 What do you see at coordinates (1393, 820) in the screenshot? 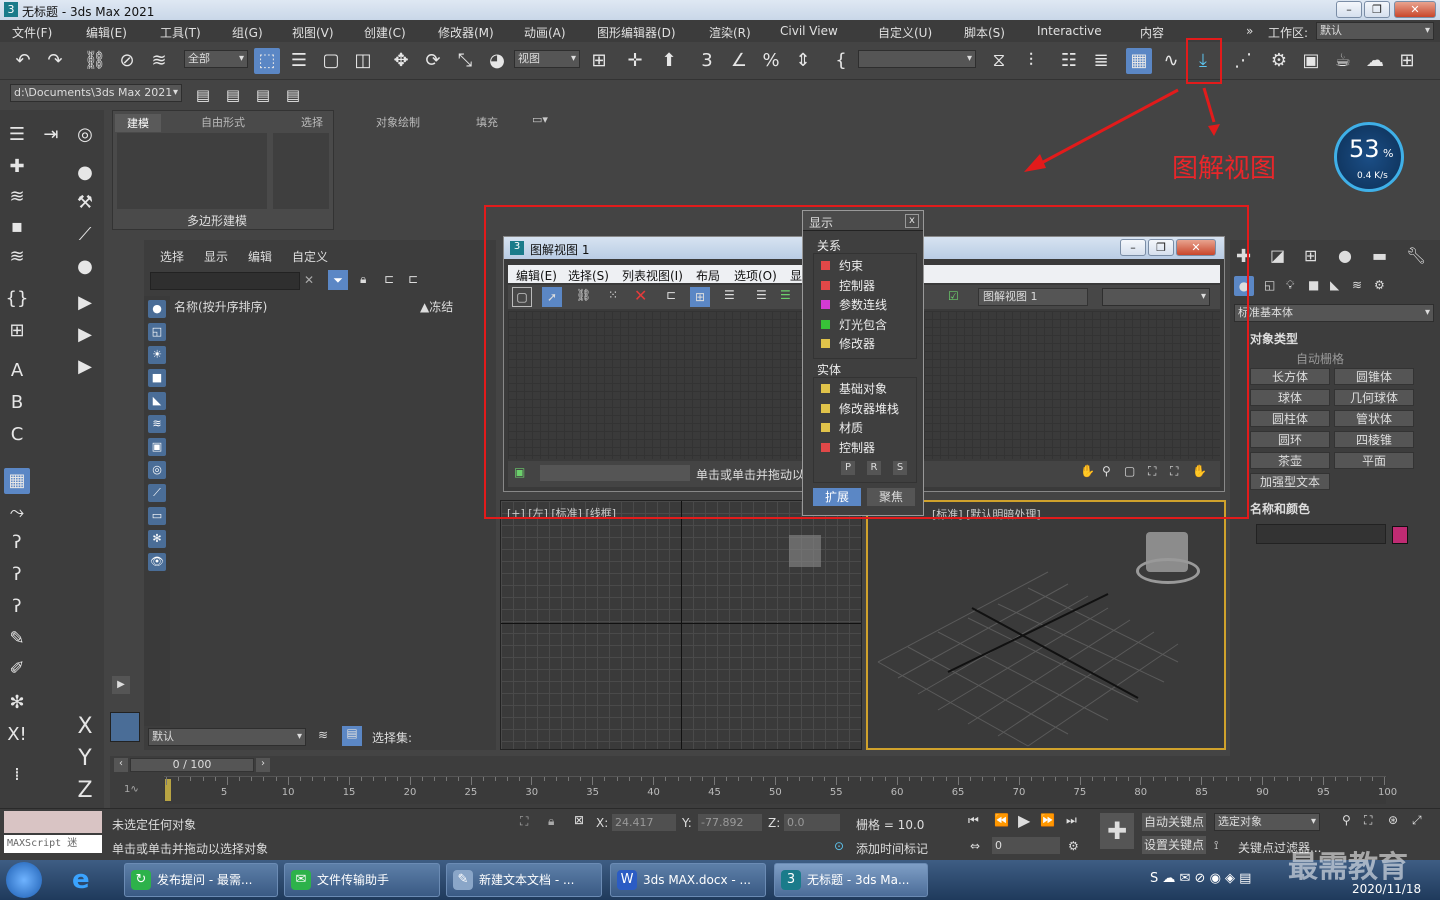
I see `orbit-icon: ⊛` at bounding box center [1393, 820].